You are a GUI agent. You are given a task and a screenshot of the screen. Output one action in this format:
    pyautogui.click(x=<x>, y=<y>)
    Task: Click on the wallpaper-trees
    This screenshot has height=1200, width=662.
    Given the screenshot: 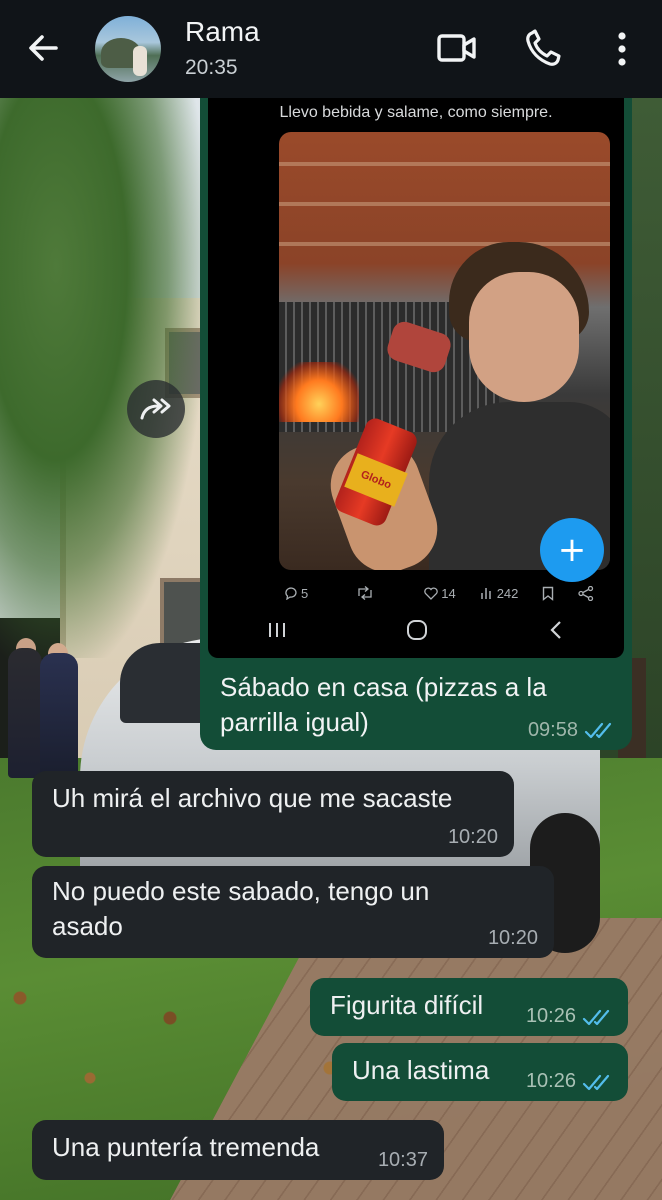 What is the action you would take?
    pyautogui.click(x=100, y=378)
    